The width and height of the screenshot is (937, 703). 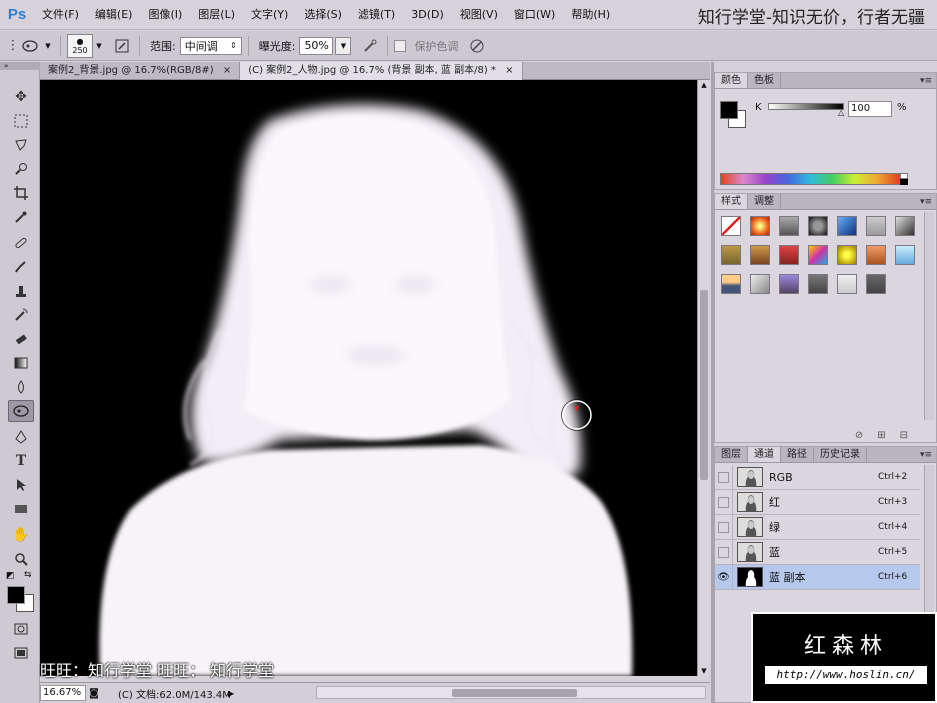 What do you see at coordinates (21, 363) in the screenshot?
I see `gradient-tool-icon` at bounding box center [21, 363].